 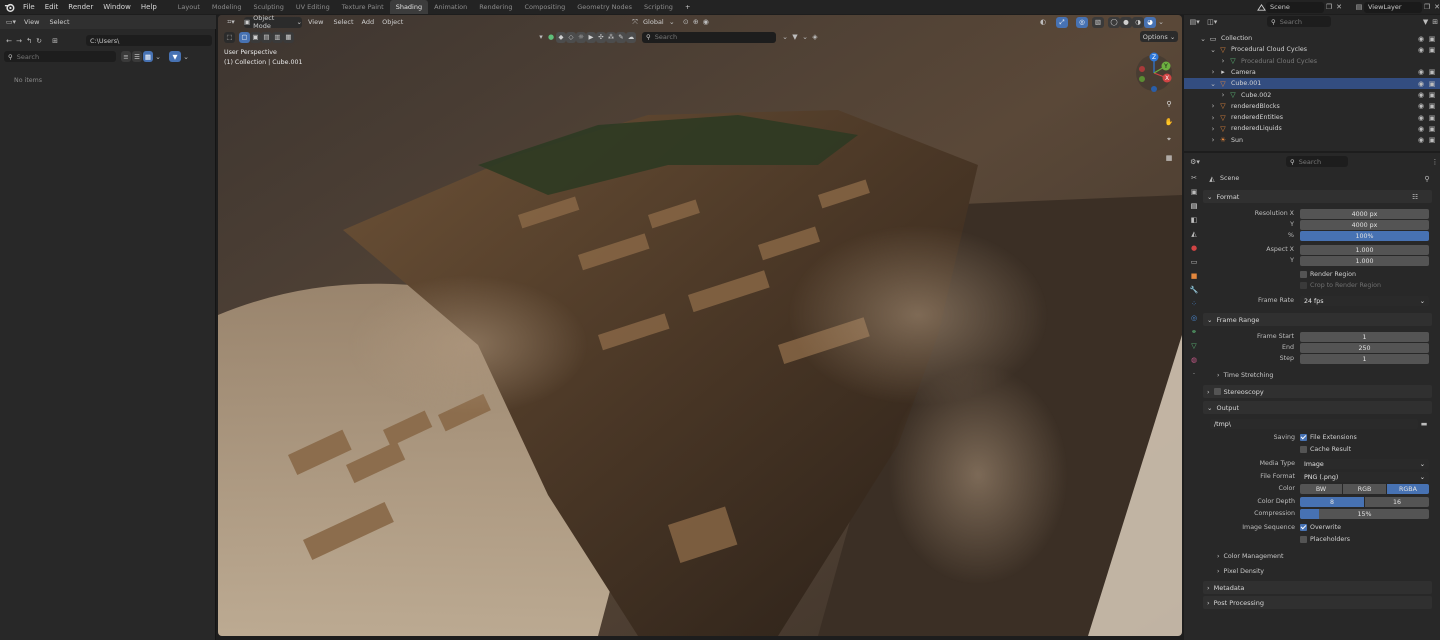 I want to click on xray-toggle-icon: ▧, so click(x=1098, y=22).